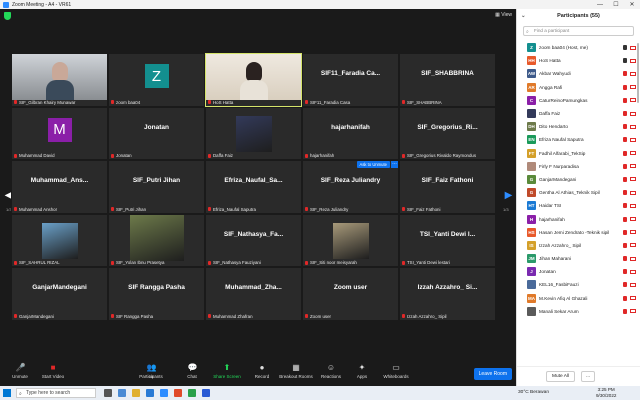 Image resolution: width=640 pixels, height=400 pixels. Describe the element at coordinates (164, 393) in the screenshot. I see `zoom-taskbar-icon` at that location.